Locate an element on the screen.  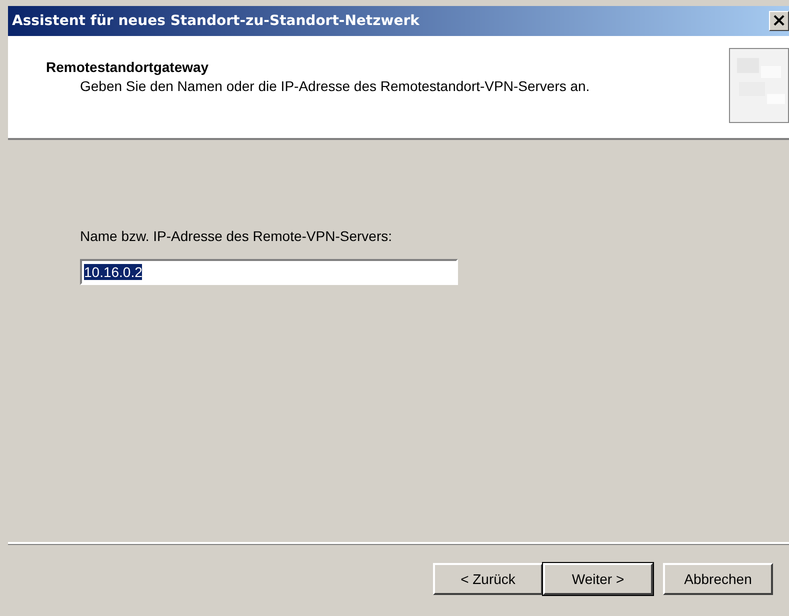
wizard-button: < Zurück is located at coordinates (488, 579).